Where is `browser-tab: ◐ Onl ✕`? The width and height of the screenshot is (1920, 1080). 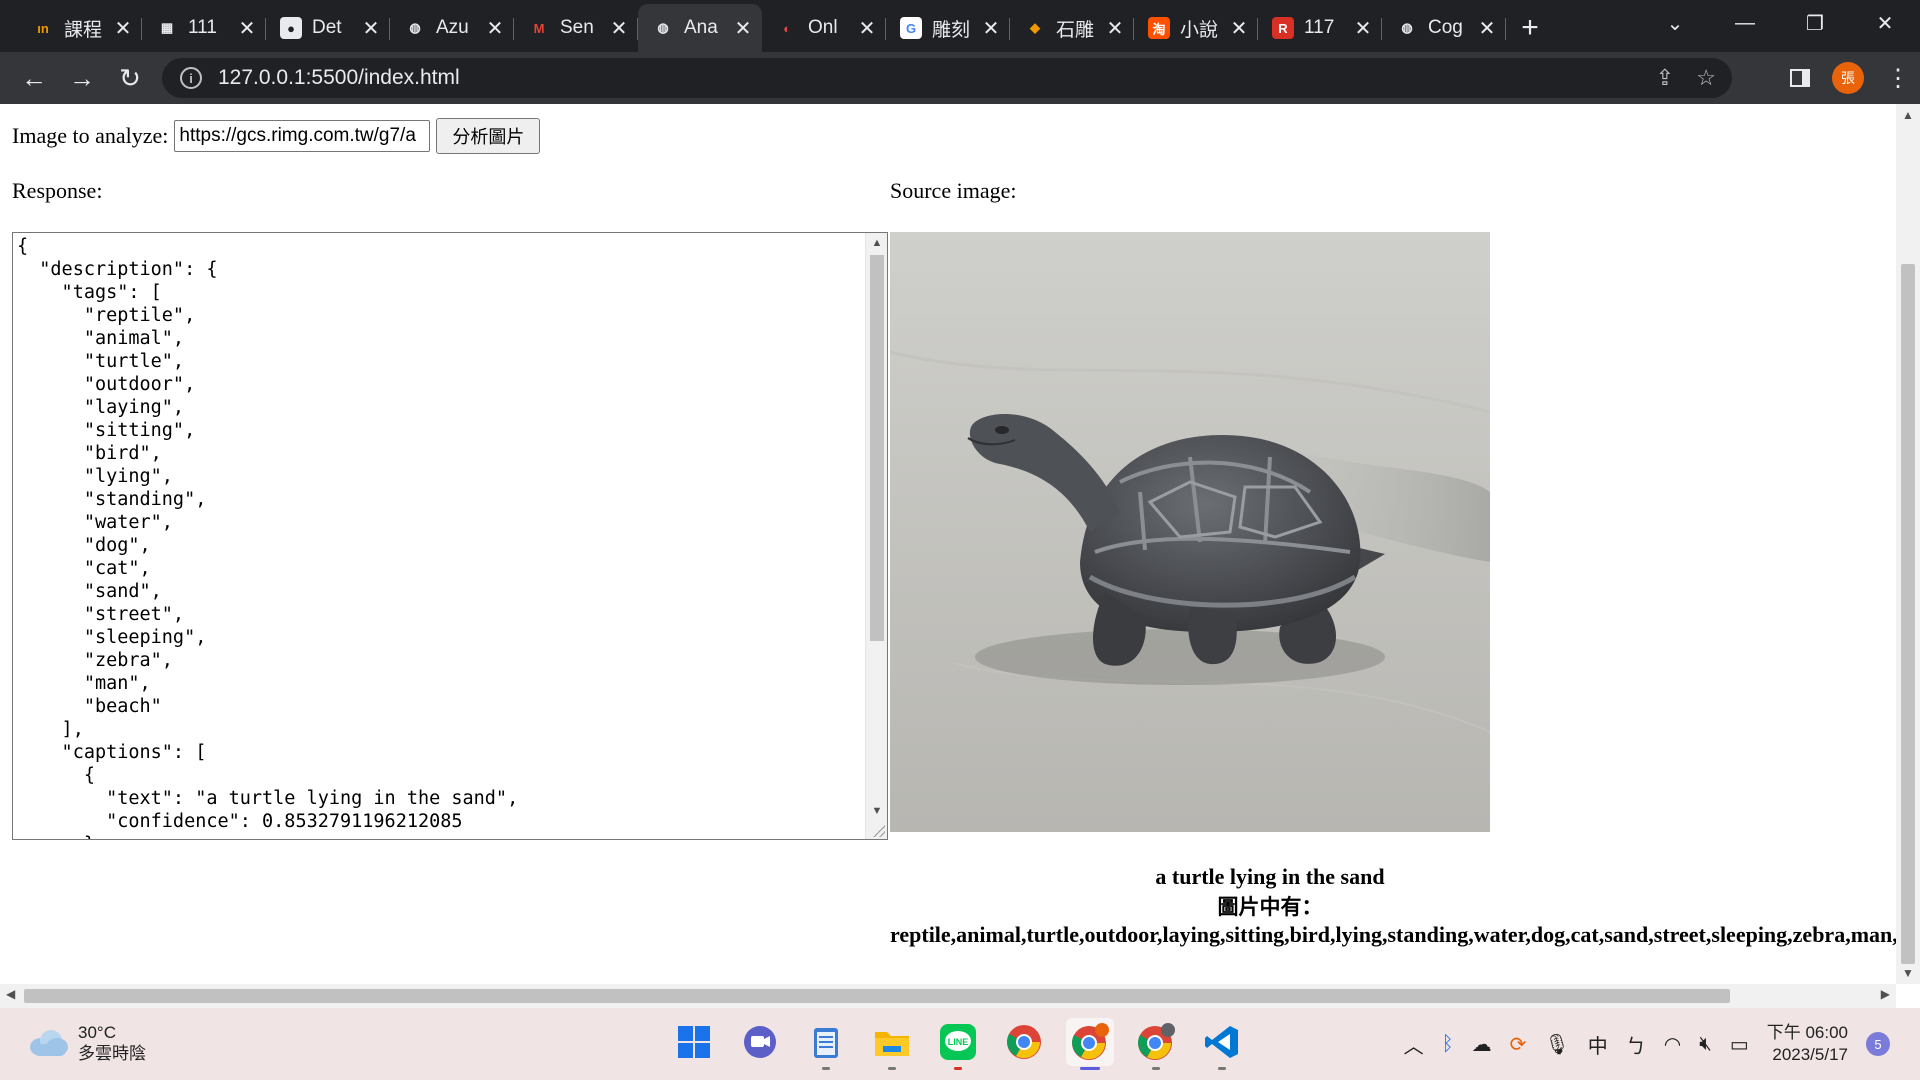
browser-tab: ◐ Onl ✕ is located at coordinates (824, 28).